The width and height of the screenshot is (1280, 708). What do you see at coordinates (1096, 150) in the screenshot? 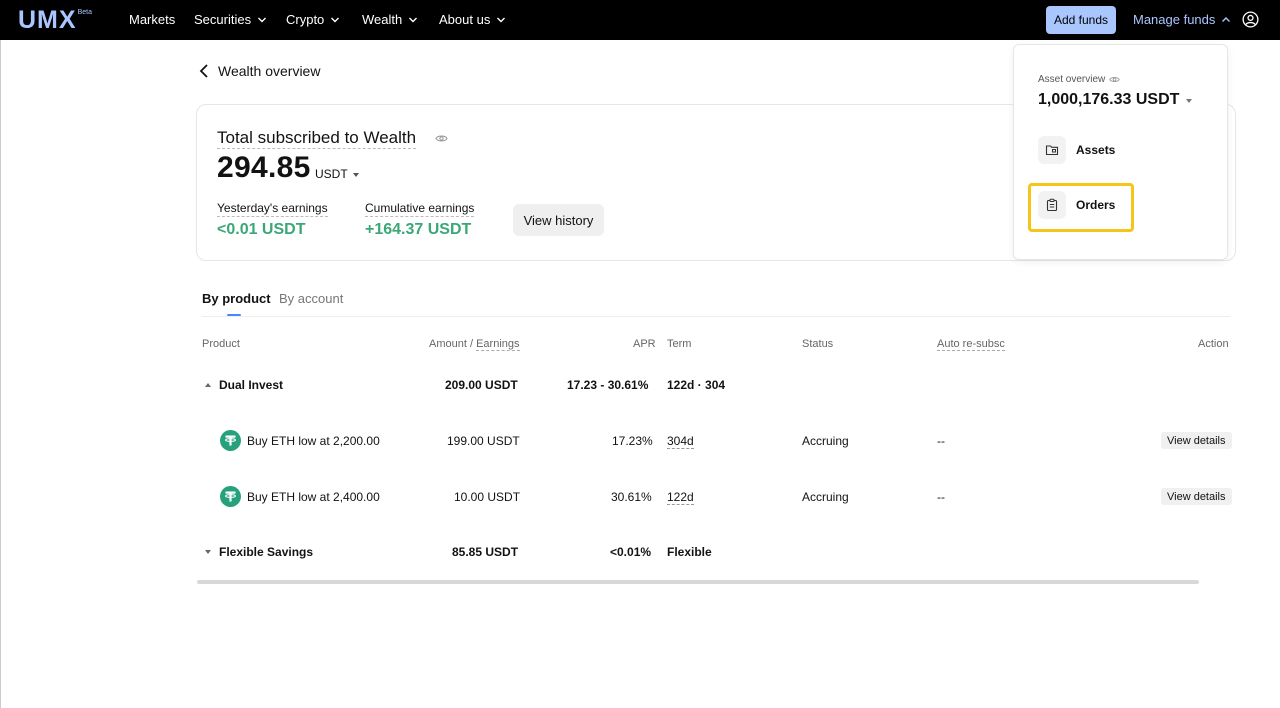
I see `assets-label: Assets` at bounding box center [1096, 150].